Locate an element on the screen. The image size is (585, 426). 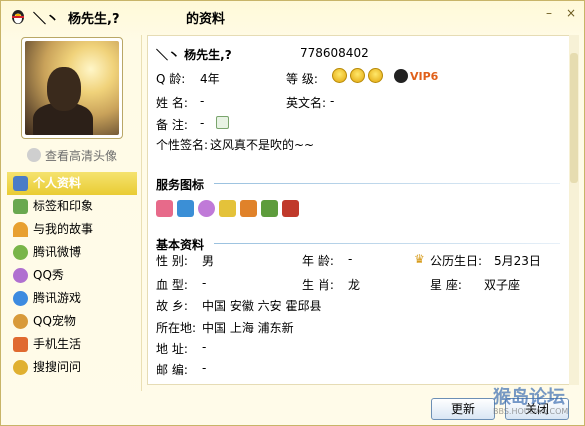
age-value: - is located at coordinates (350, 259).